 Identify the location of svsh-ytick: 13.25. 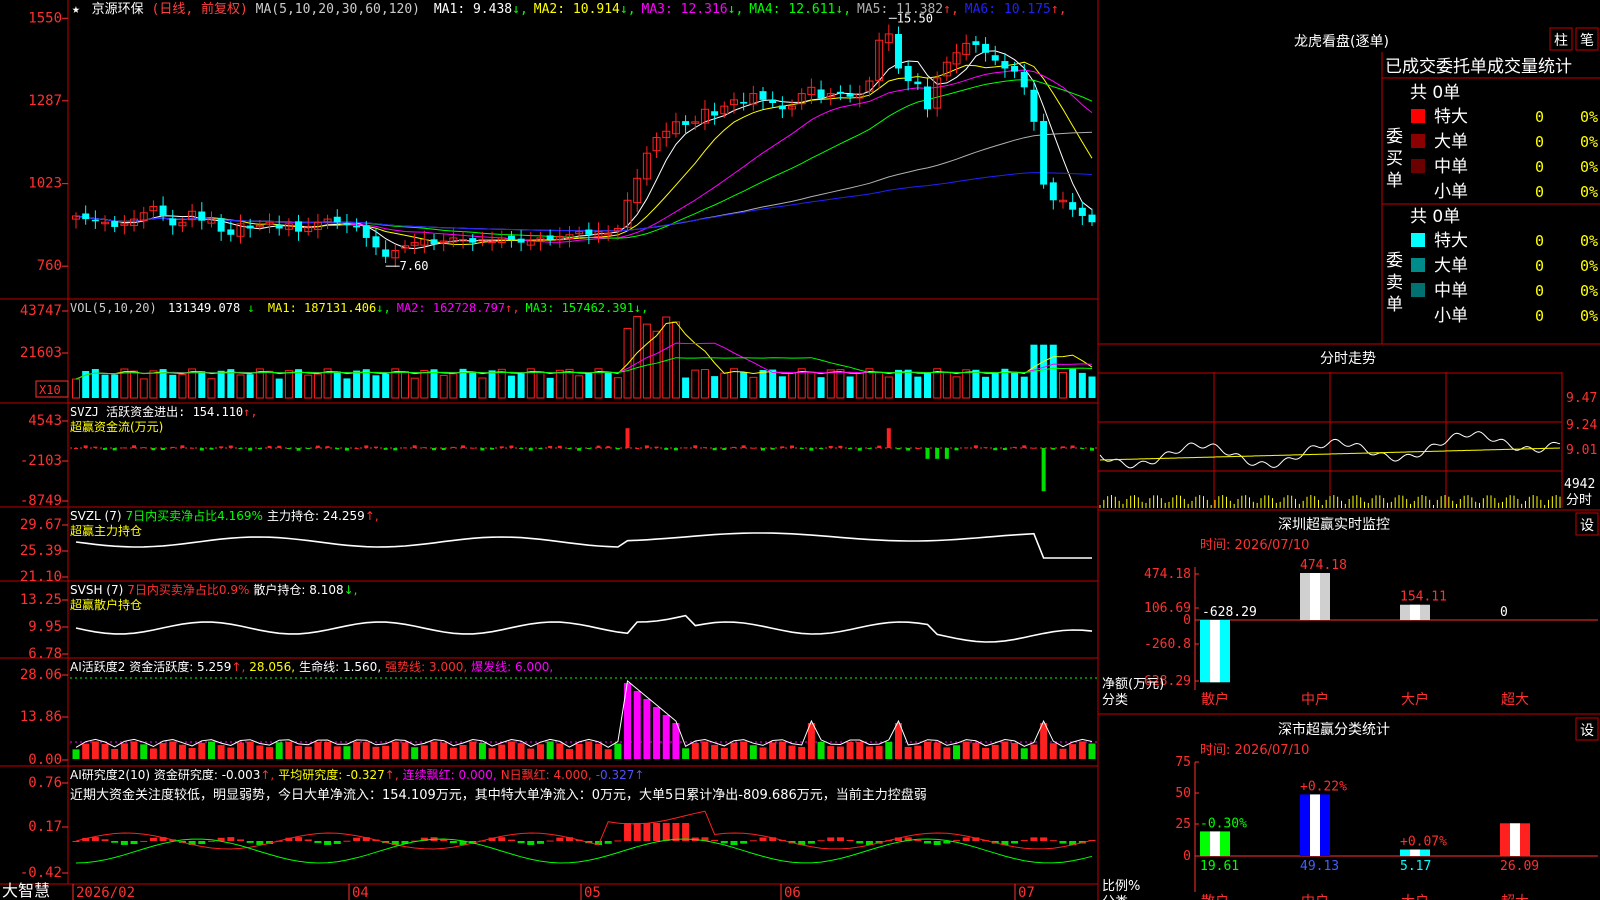
(41, 600).